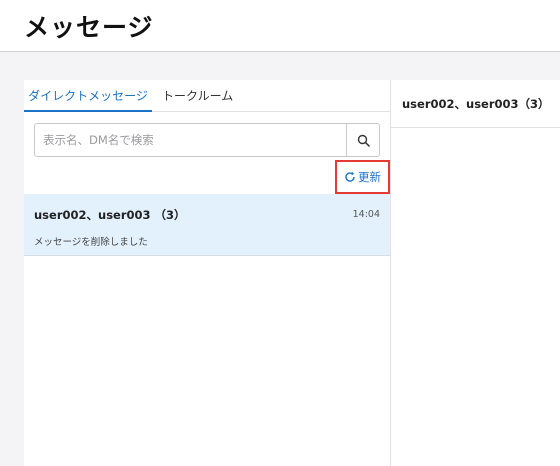 The width and height of the screenshot is (560, 466). Describe the element at coordinates (191, 140) in the screenshot. I see `search-input` at that location.